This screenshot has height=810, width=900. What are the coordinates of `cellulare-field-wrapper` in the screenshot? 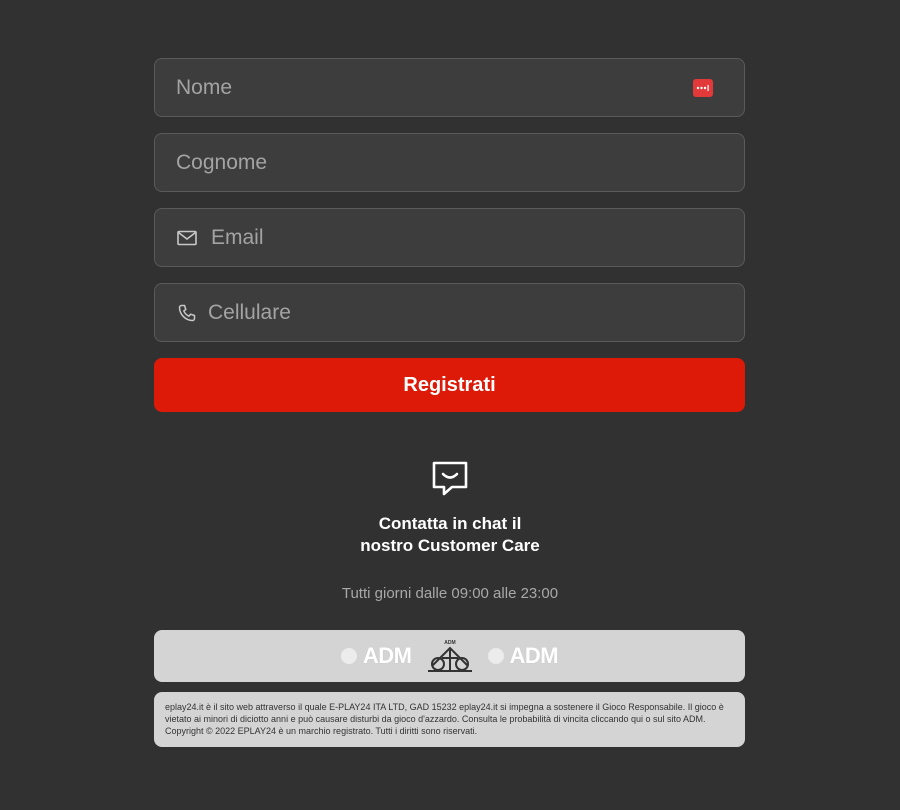 It's located at (449, 312).